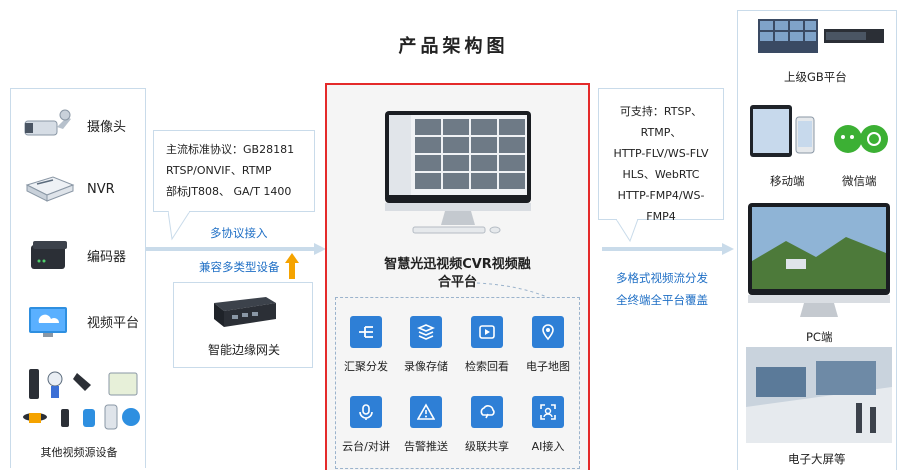 The height and width of the screenshot is (470, 907). What do you see at coordinates (782, 131) in the screenshot?
I see `mobile-device-icon` at bounding box center [782, 131].